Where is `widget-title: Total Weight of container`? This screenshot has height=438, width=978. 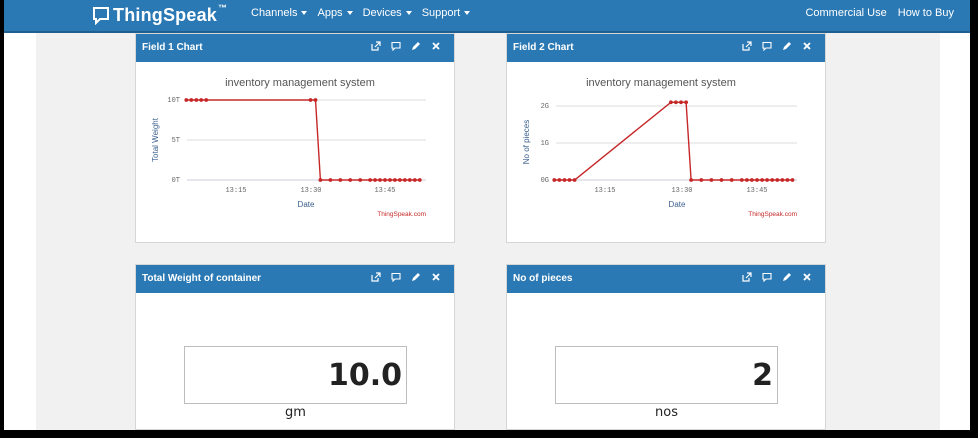
widget-title: Total Weight of container is located at coordinates (202, 278).